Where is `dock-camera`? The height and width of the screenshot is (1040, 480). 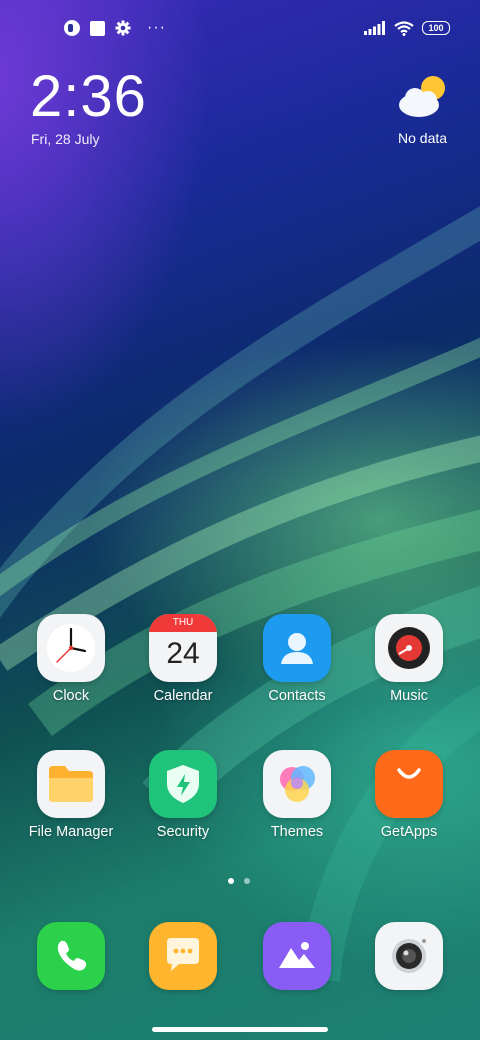 dock-camera is located at coordinates (409, 956).